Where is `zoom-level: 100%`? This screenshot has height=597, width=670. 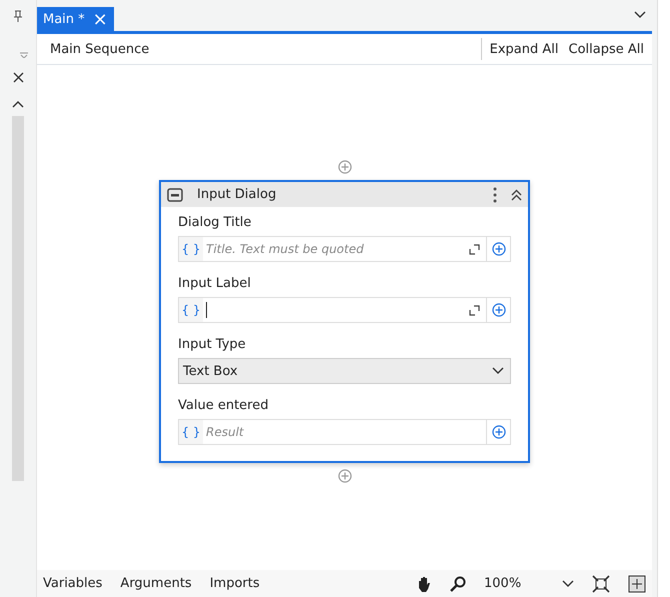
zoom-level: 100% is located at coordinates (514, 583).